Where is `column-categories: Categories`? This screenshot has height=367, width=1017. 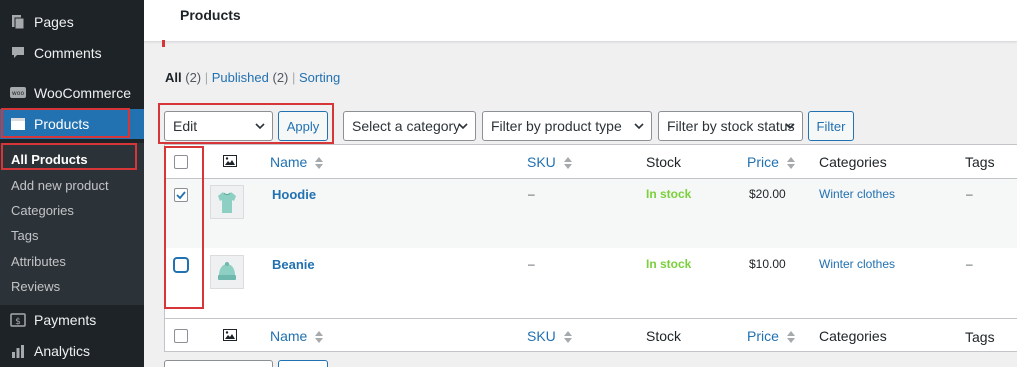
column-categories: Categories is located at coordinates (853, 162).